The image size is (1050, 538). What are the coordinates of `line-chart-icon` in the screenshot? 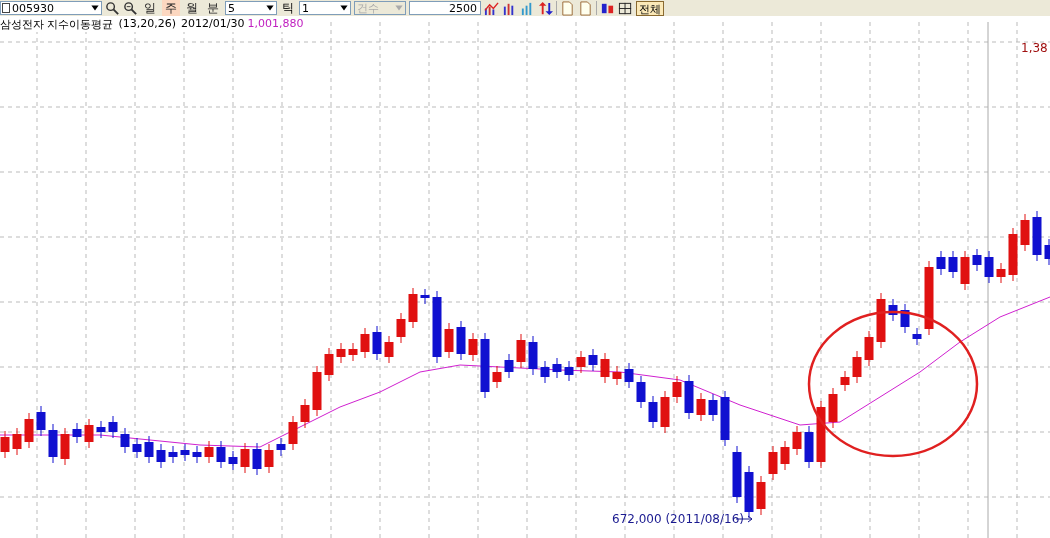 It's located at (491, 8).